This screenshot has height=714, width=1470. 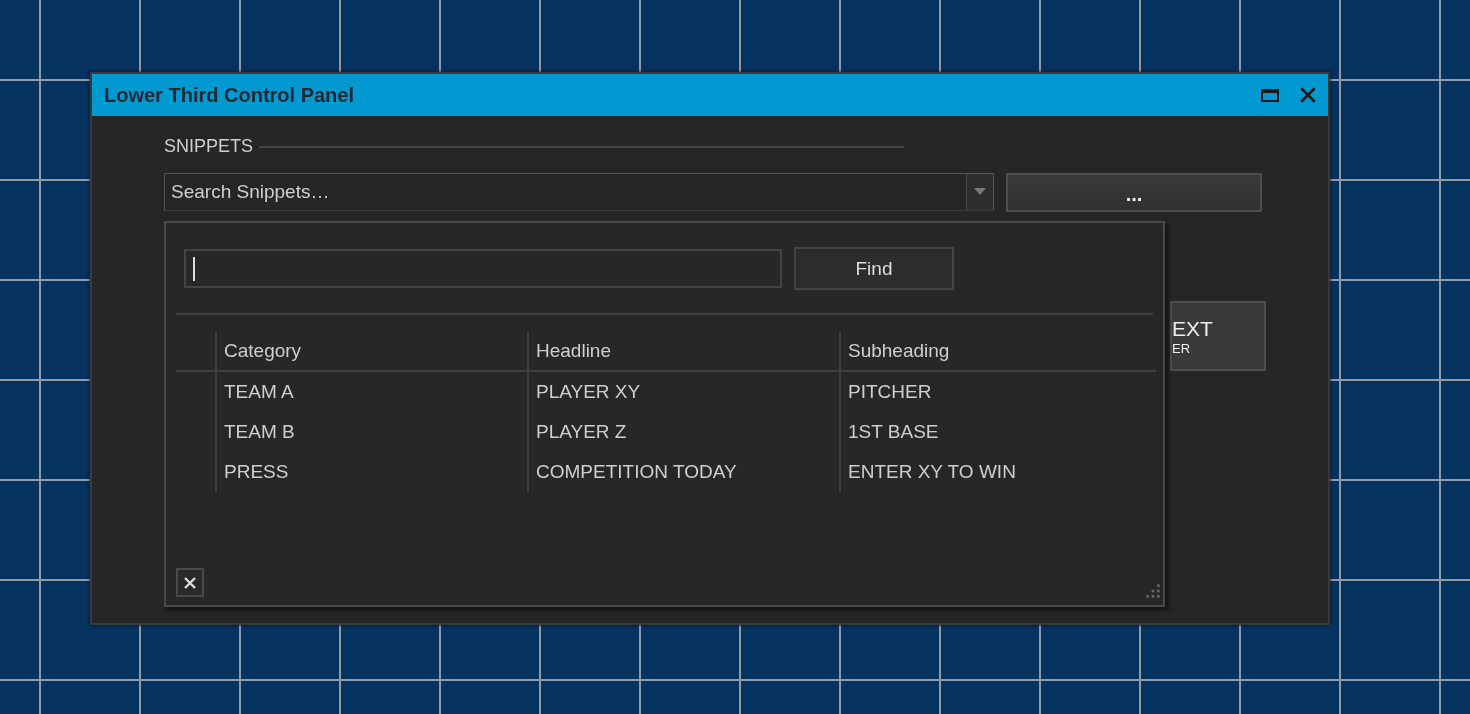 I want to click on text-cursor, so click(x=194, y=268).